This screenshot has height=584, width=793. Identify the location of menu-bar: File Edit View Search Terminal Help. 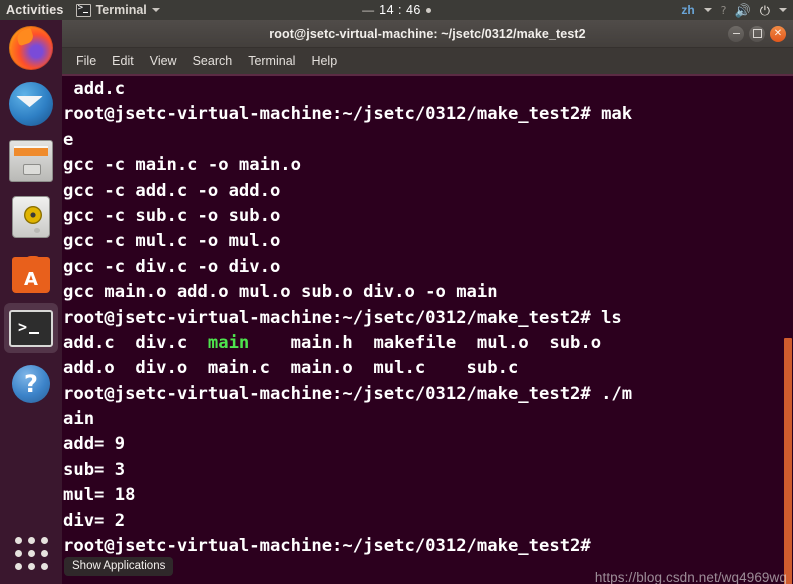
(427, 62).